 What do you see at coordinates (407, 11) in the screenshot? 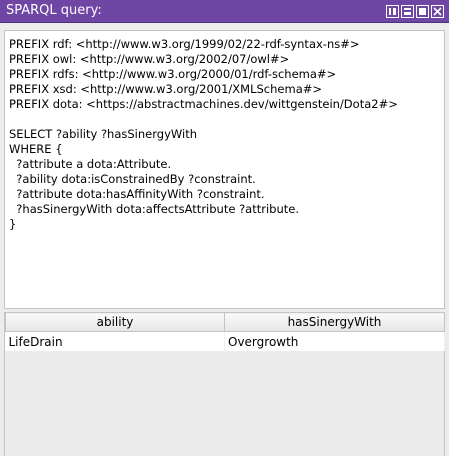
I see `minimize-icon` at bounding box center [407, 11].